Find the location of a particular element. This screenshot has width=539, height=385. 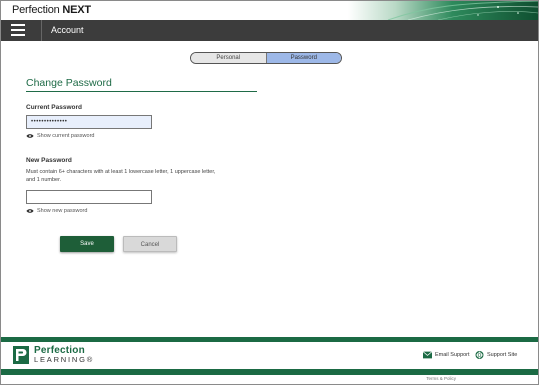

banner-artwork is located at coordinates (443, 10).